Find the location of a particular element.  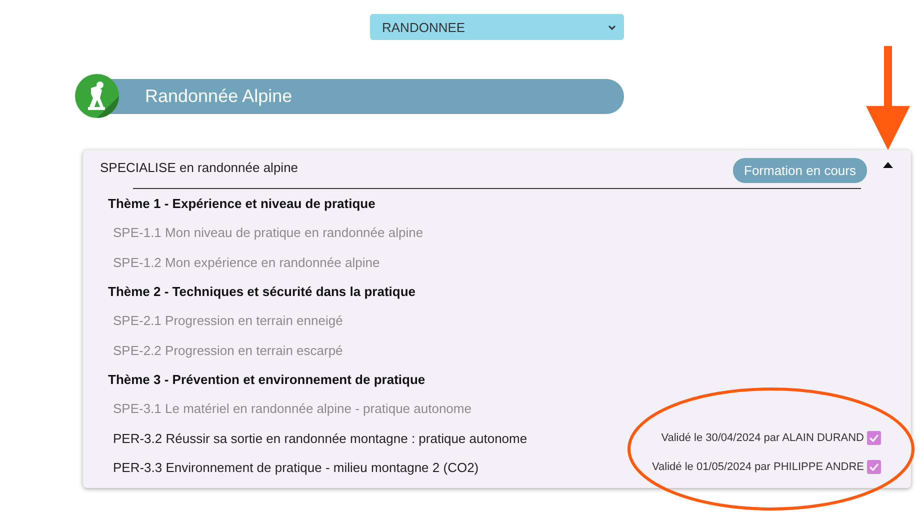

collapse-caret-icon is located at coordinates (888, 165).